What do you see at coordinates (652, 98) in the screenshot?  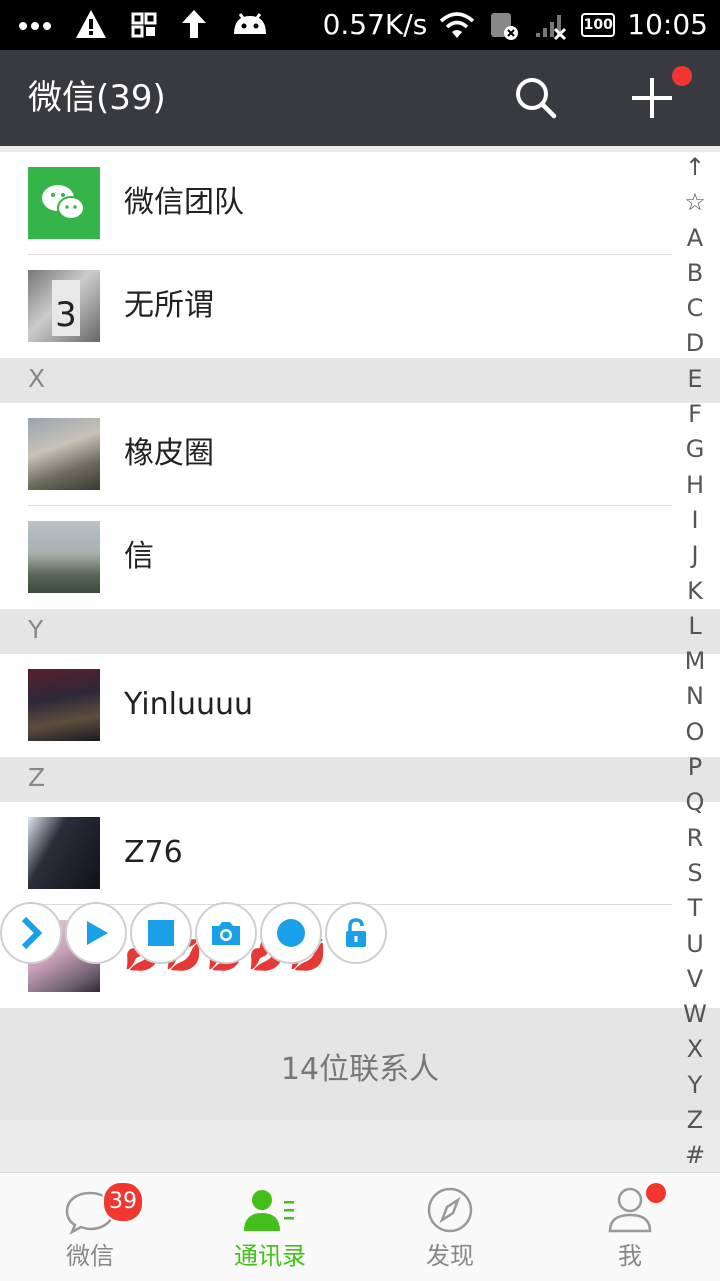 I see `plus-icon` at bounding box center [652, 98].